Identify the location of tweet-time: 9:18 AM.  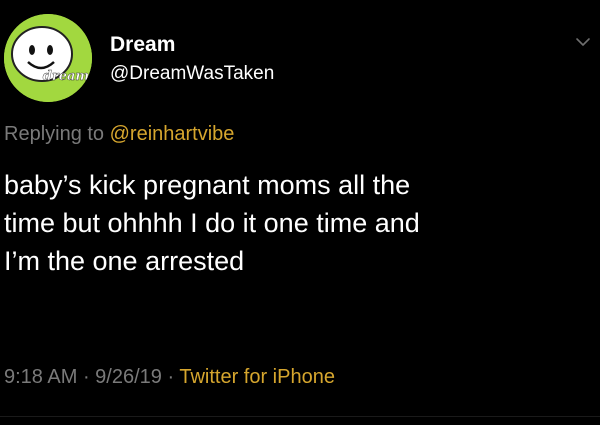
(41, 377).